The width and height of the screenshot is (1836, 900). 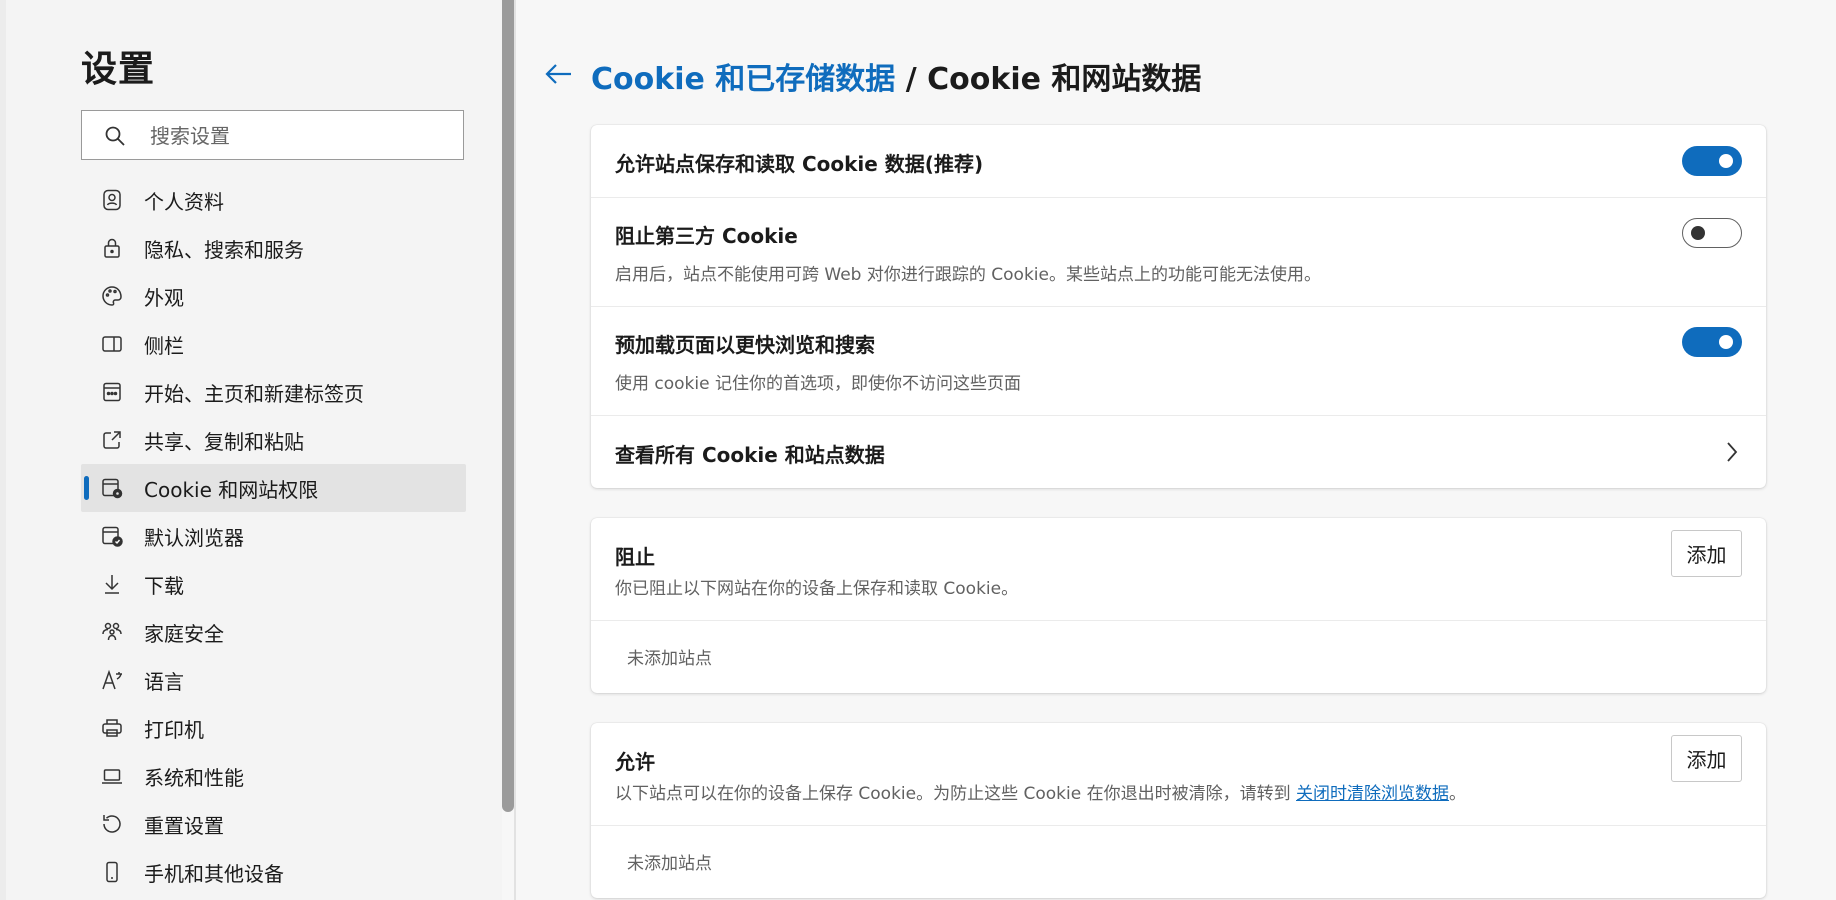 I want to click on default-browser-icon, so click(x=112, y=536).